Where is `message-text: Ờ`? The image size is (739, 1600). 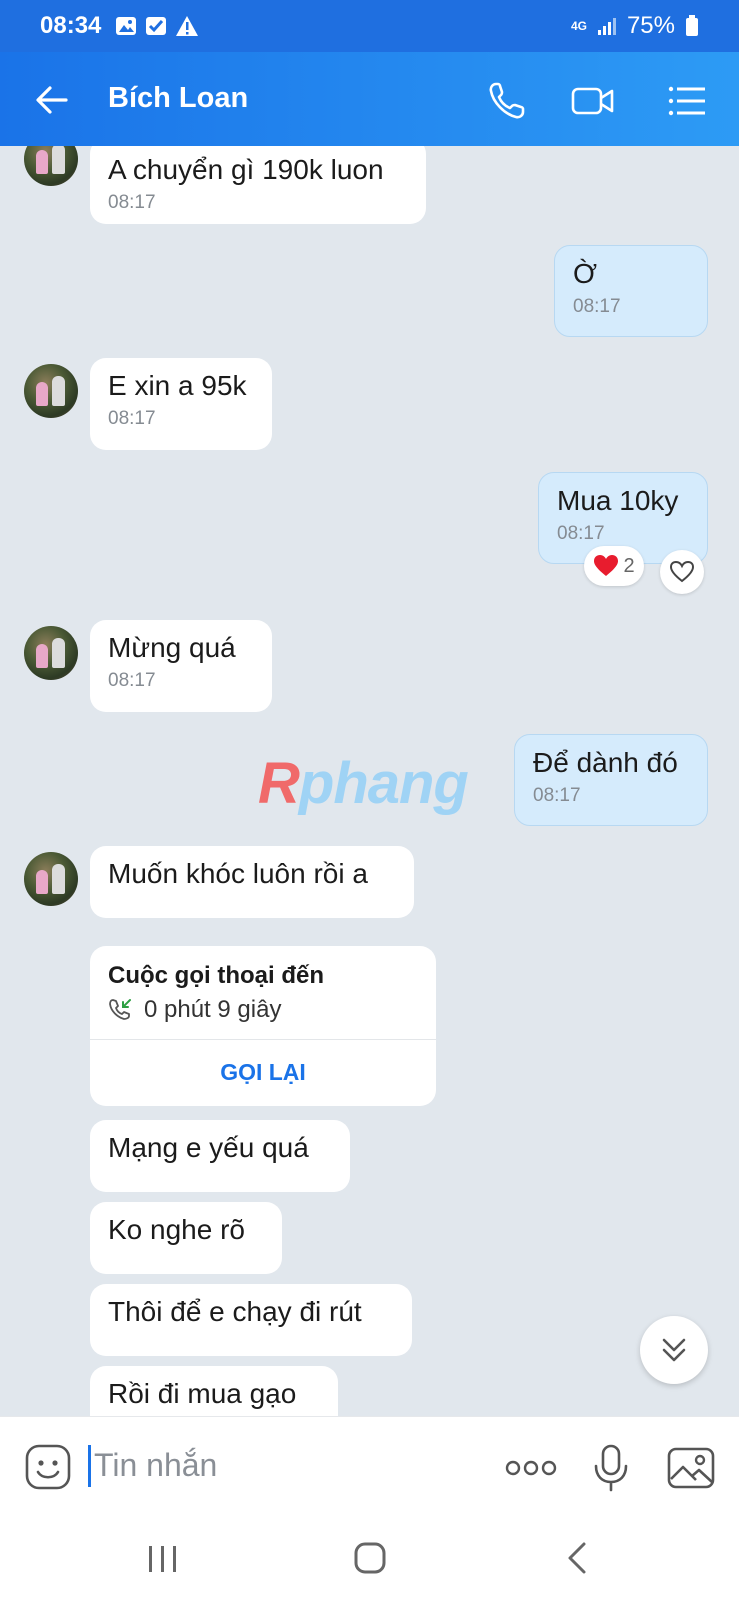 message-text: Ờ is located at coordinates (585, 273).